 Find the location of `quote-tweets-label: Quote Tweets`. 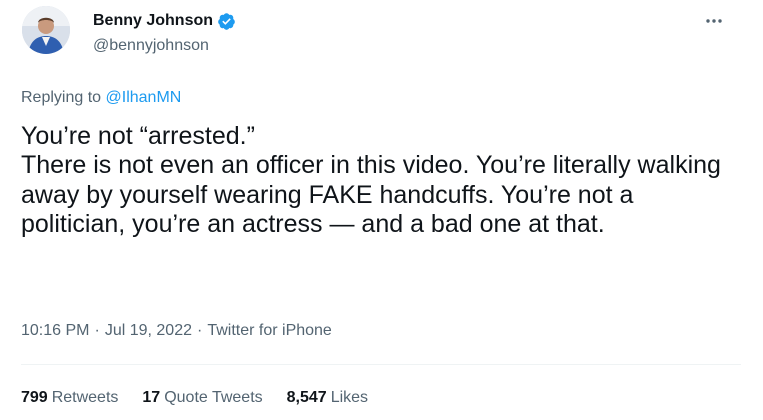

quote-tweets-label: Quote Tweets is located at coordinates (213, 397).